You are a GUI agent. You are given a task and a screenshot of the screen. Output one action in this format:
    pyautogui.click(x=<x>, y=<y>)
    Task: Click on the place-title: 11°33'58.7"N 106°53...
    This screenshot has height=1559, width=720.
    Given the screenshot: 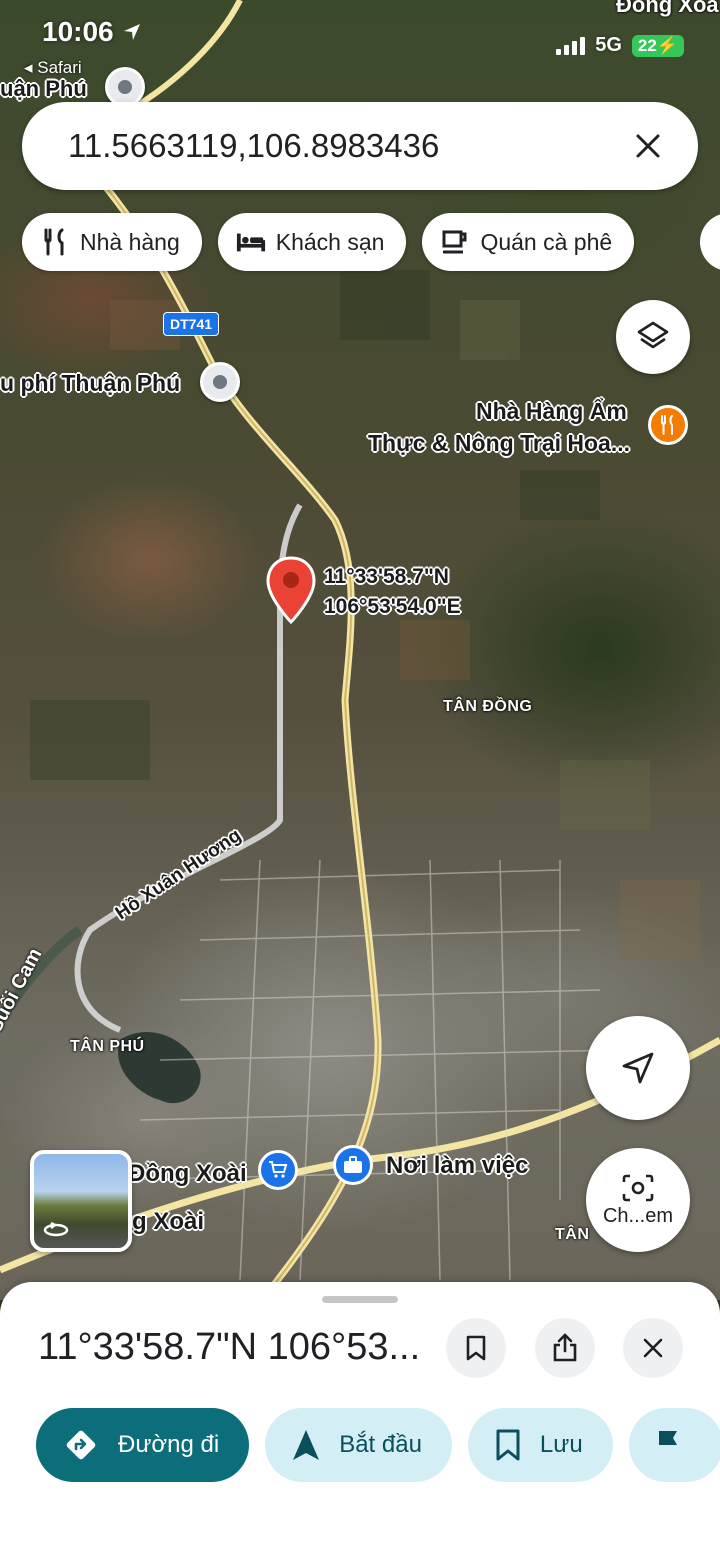 What is the action you would take?
    pyautogui.click(x=229, y=1347)
    